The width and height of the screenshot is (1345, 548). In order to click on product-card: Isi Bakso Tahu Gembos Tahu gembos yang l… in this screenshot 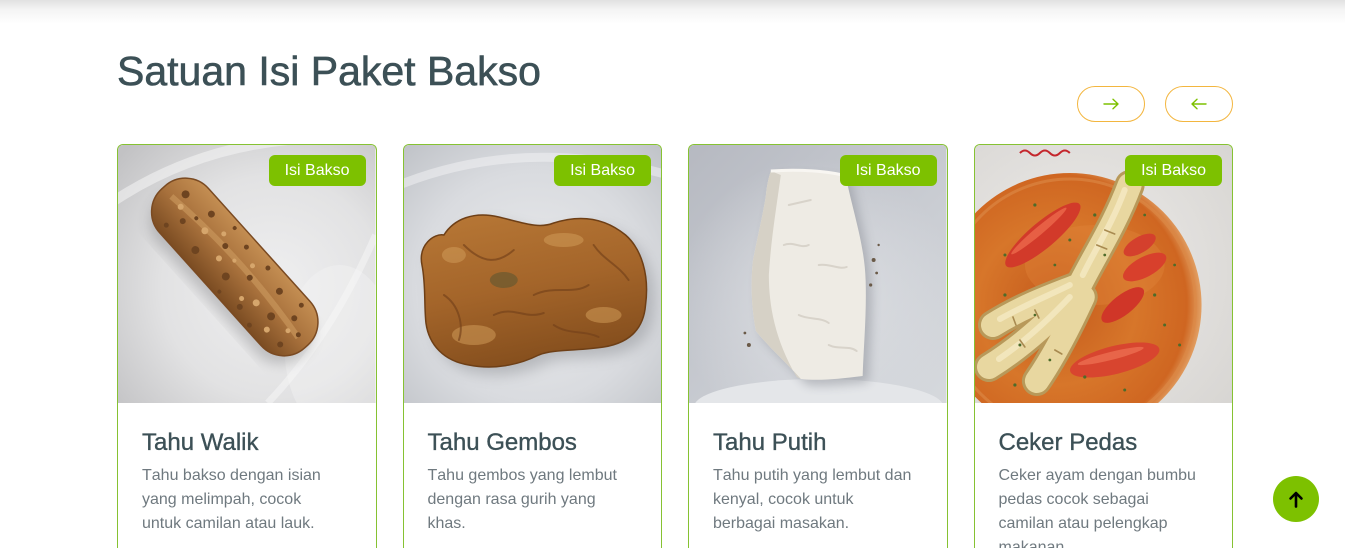, I will do `click(532, 346)`.